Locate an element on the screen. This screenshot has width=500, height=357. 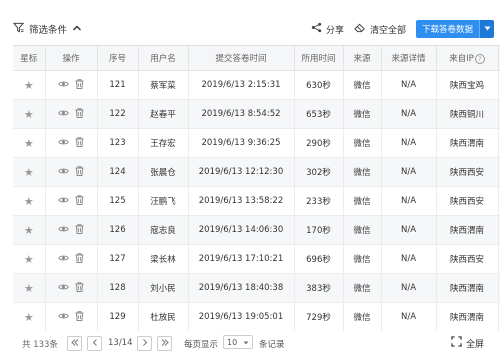
chevron-down-icon is located at coordinates (487, 29).